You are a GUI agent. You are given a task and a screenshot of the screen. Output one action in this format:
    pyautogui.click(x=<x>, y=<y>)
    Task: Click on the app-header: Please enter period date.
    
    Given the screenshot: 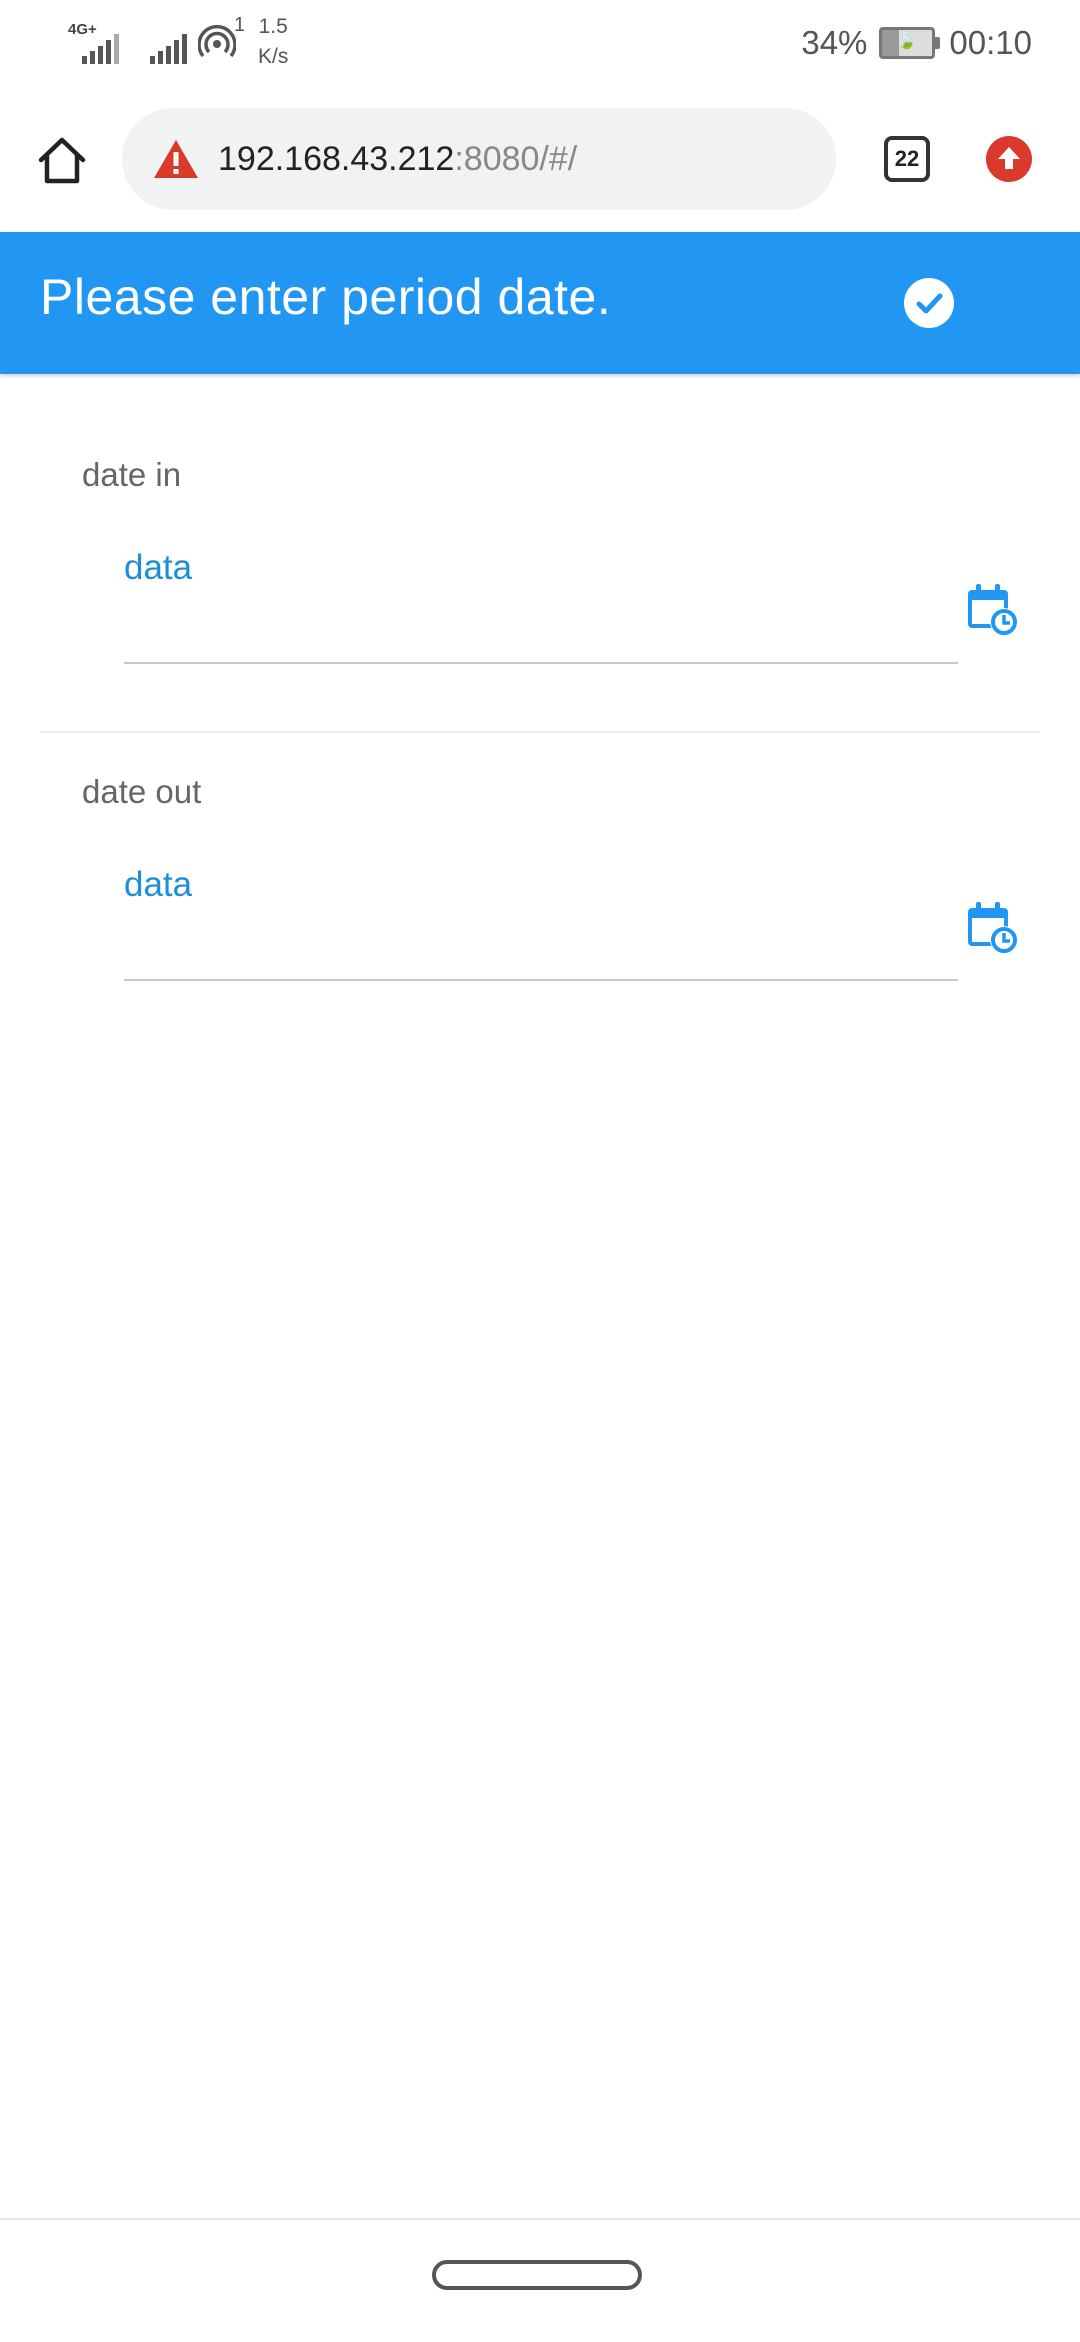 What is the action you would take?
    pyautogui.click(x=540, y=303)
    